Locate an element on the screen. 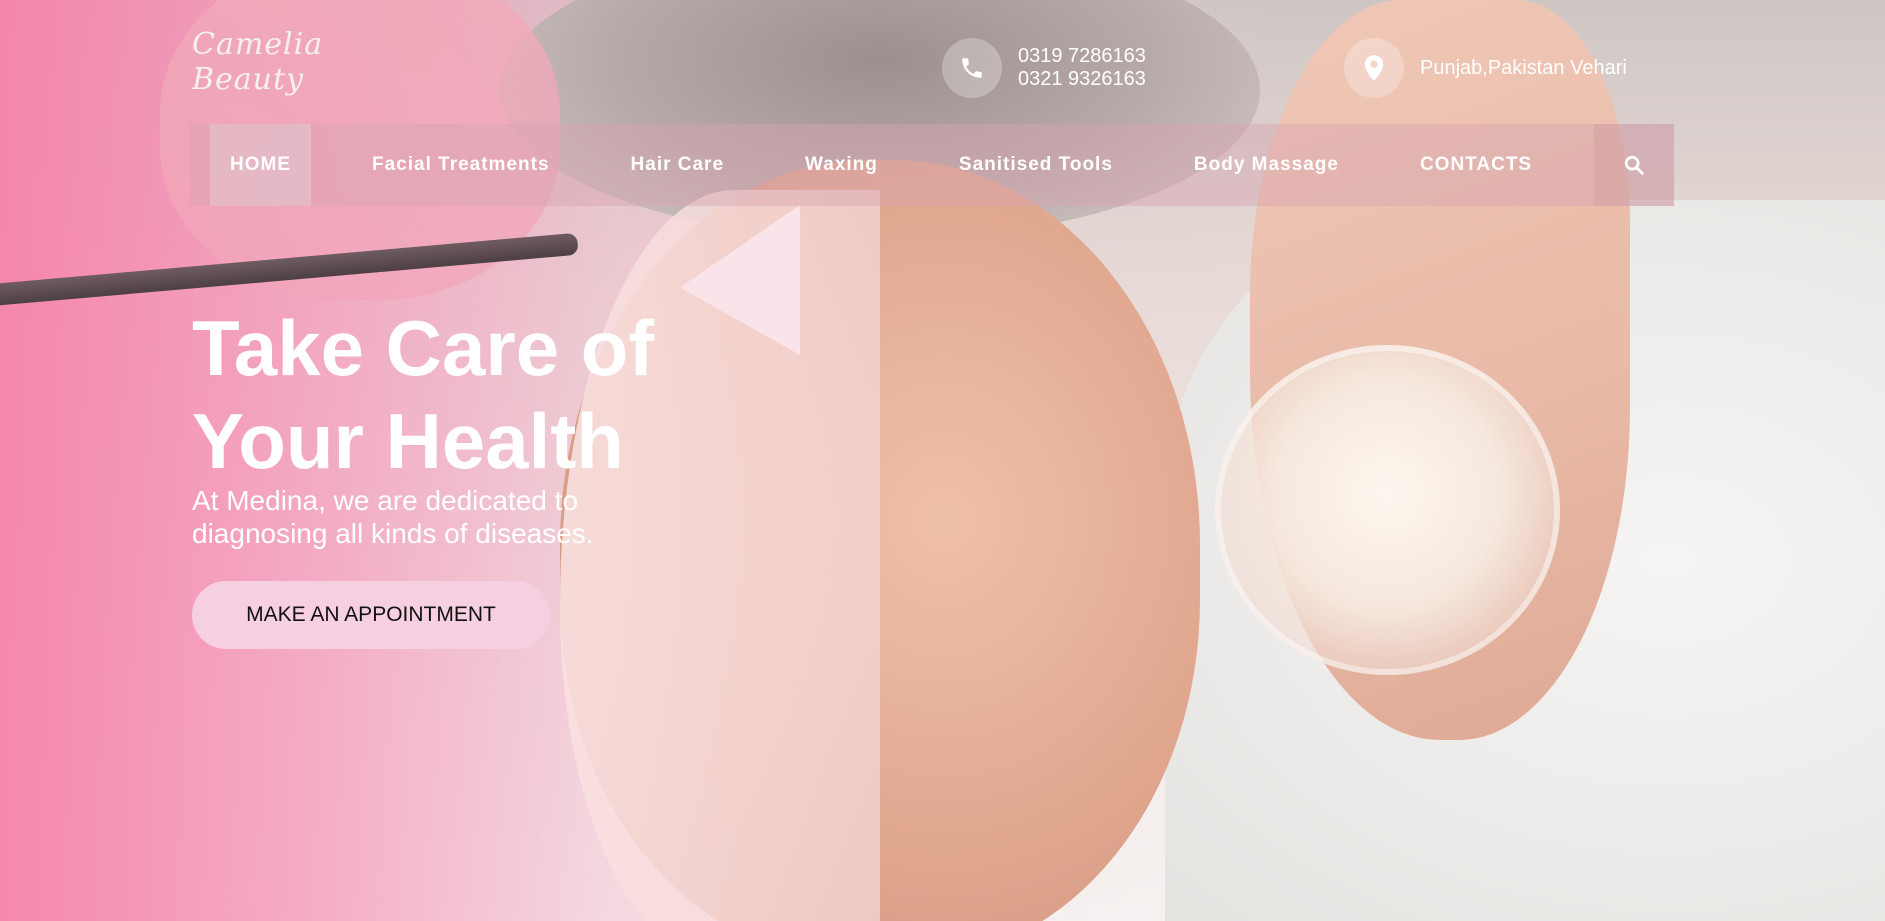  hero-title-line-1: Take Care of is located at coordinates (423, 348).